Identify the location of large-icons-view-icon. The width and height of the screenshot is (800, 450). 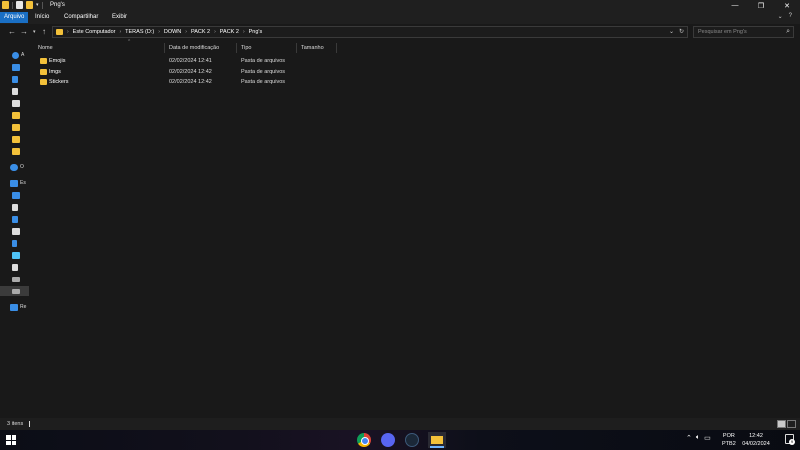
(791, 424).